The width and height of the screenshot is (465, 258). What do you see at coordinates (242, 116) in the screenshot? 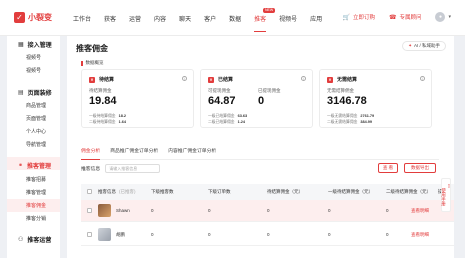
I see `card-line-value: 63.63` at bounding box center [242, 116].